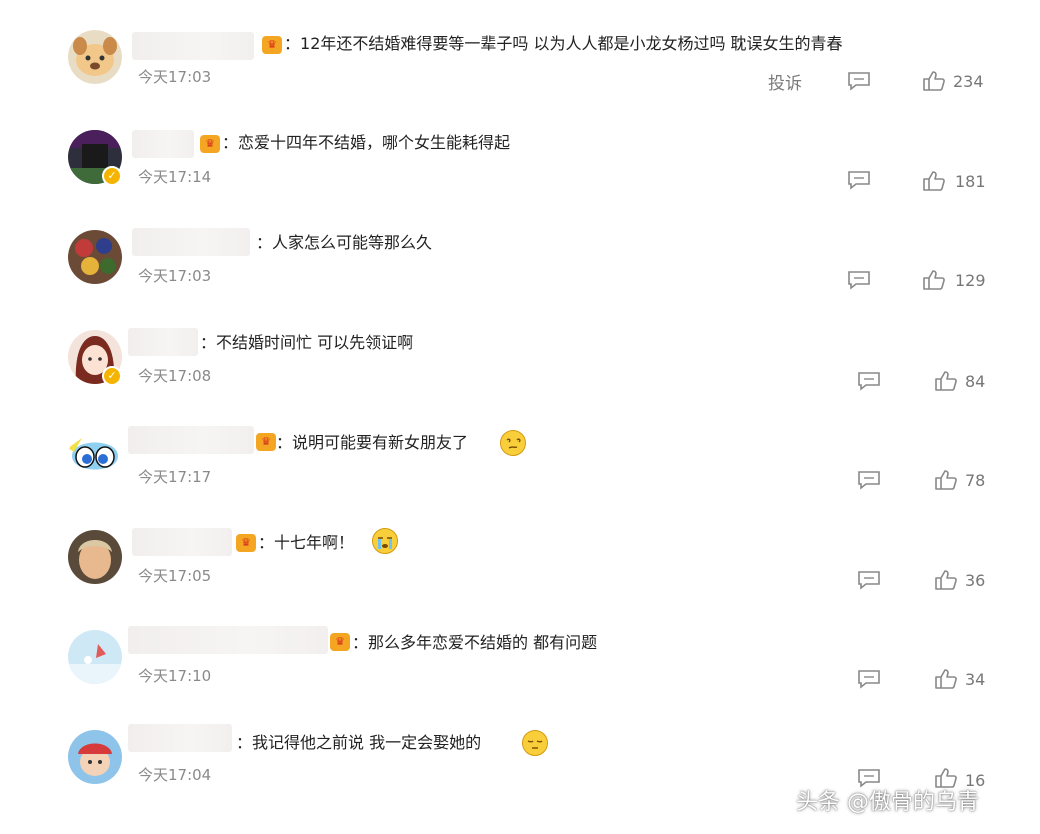 Image resolution: width=1040 pixels, height=834 pixels. I want to click on comment-time: 今天17:14, so click(175, 177).